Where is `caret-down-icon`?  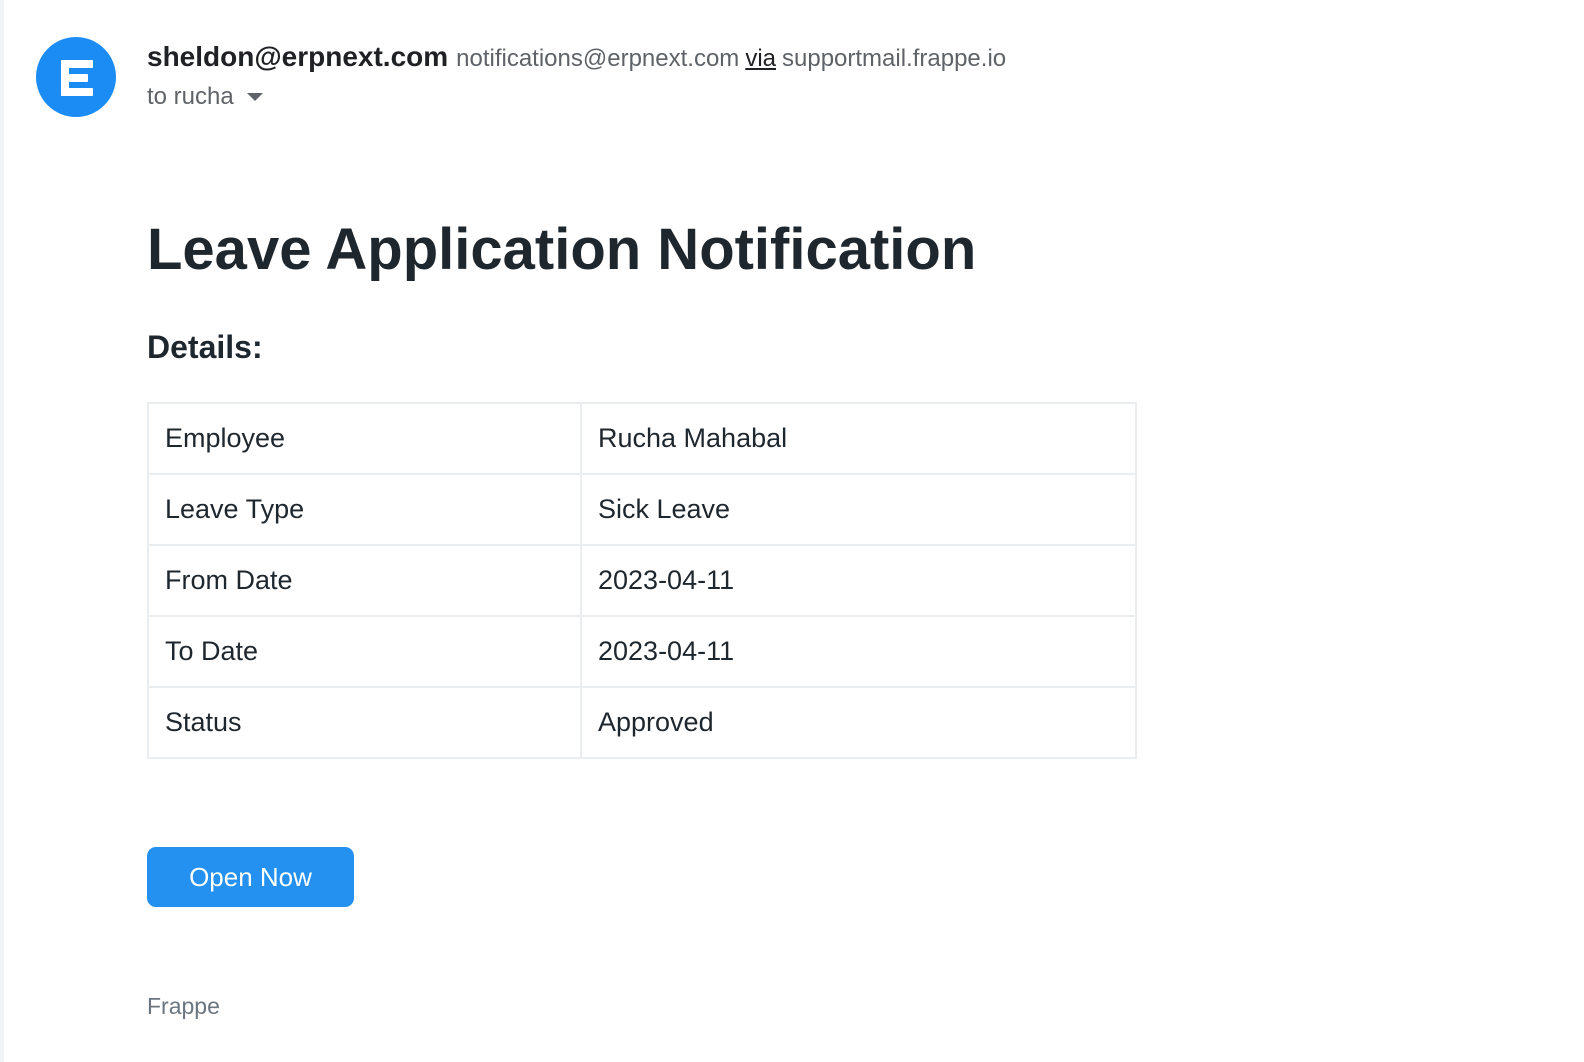
caret-down-icon is located at coordinates (254, 97).